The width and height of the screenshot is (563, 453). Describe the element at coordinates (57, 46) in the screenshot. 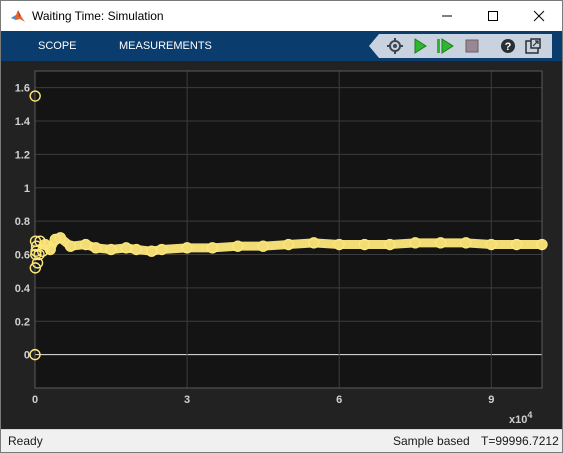

I see `tab-scope: SCOPE` at that location.